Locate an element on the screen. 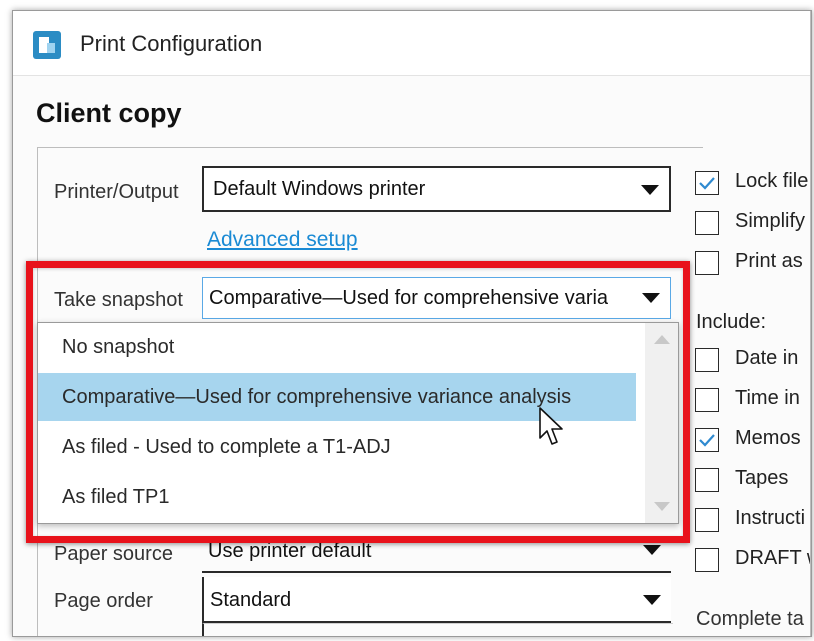 Image resolution: width=814 pixels, height=641 pixels. take-snapshot-select: Comparative—Used for comprehensive varia is located at coordinates (436, 298).